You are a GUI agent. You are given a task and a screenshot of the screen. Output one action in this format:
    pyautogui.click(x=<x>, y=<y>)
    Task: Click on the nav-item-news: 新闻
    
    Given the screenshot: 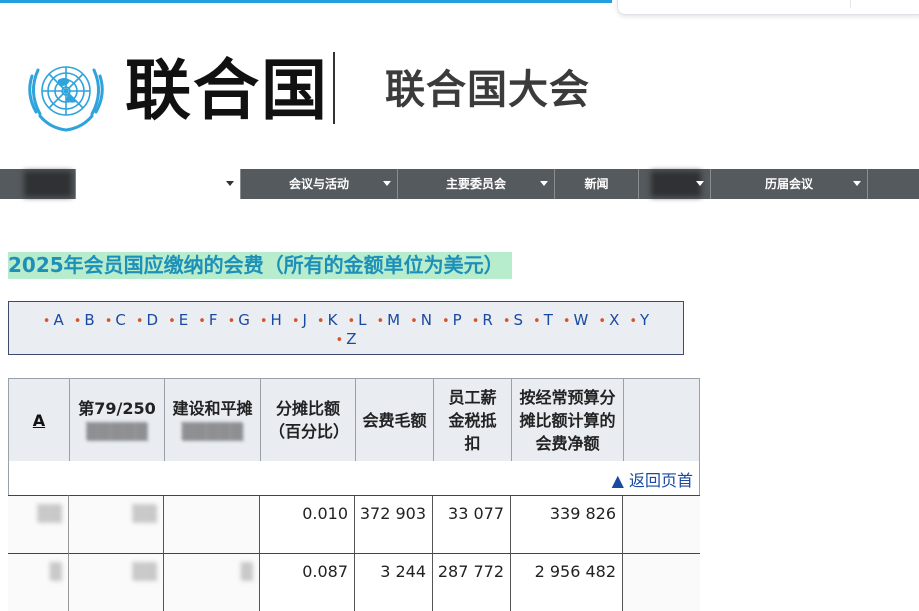 What is the action you would take?
    pyautogui.click(x=597, y=184)
    